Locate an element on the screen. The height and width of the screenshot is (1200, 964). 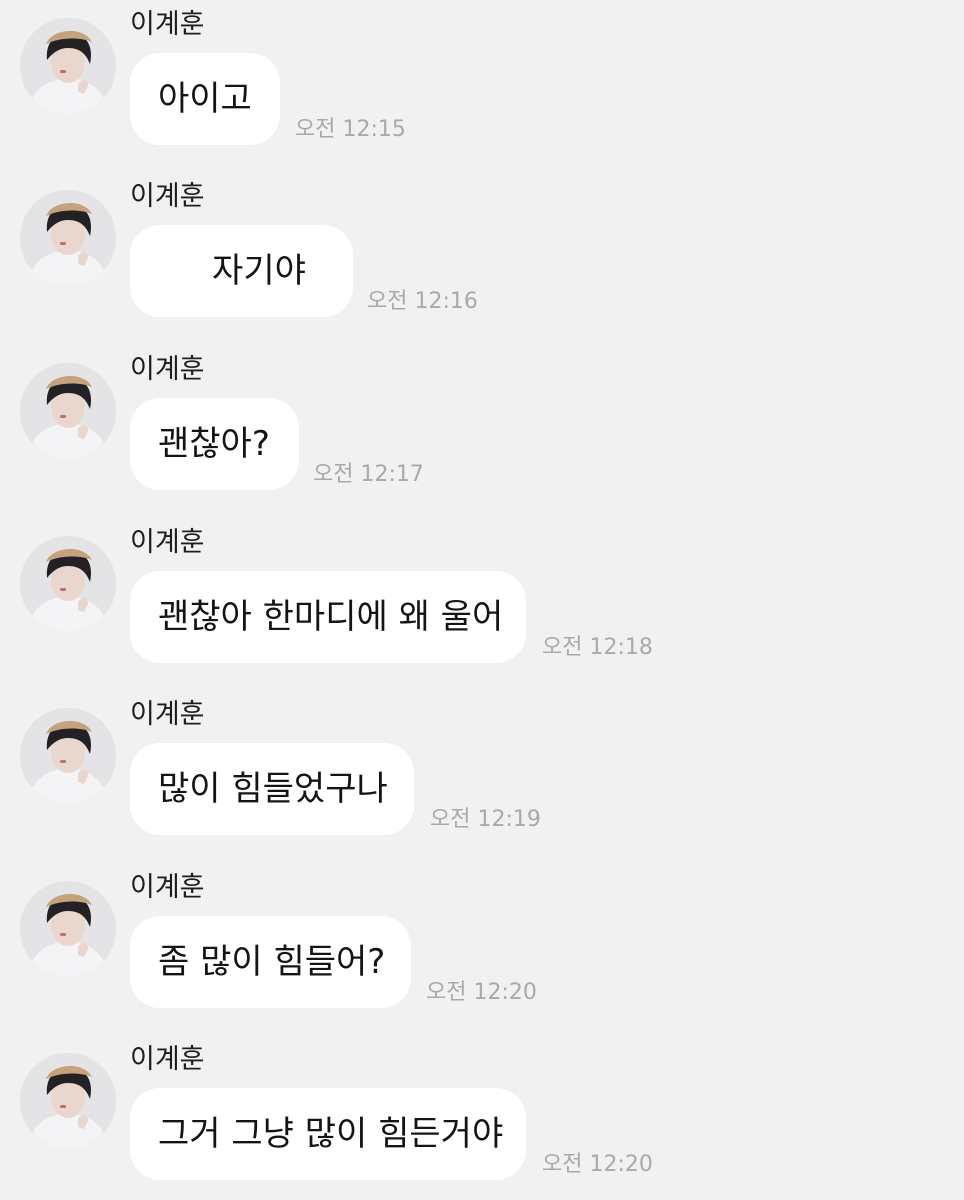
message-bubble: 괜찮아 한마디에 왜 울어 is located at coordinates (328, 617).